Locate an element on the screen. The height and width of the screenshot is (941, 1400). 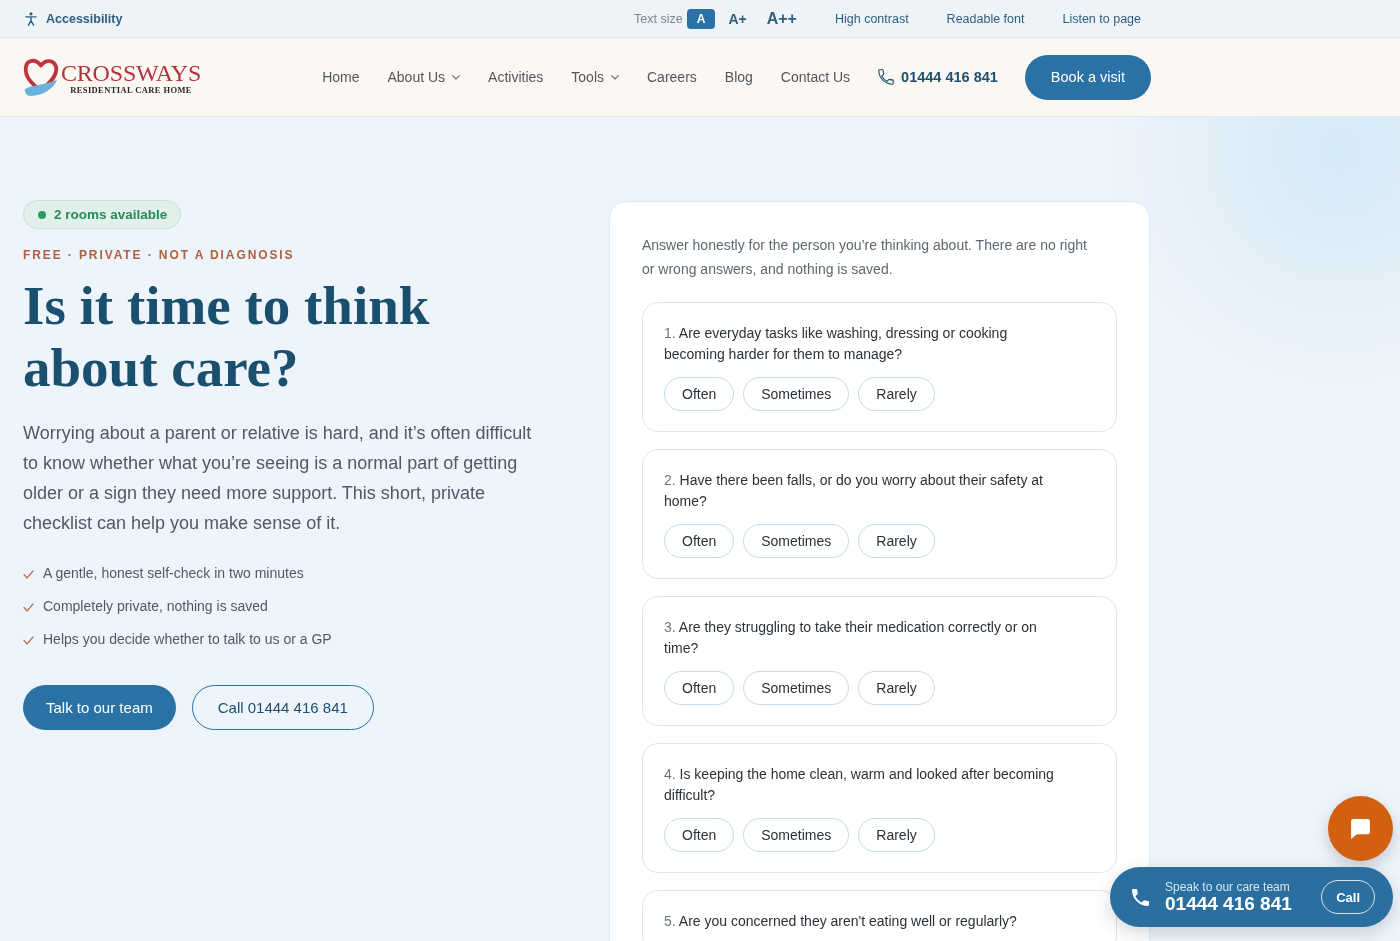
checklist-intro: Answer honestly for the person you’re thinking about. There are no right or wrong answers, and nothing is saved. is located at coordinates (865, 257).